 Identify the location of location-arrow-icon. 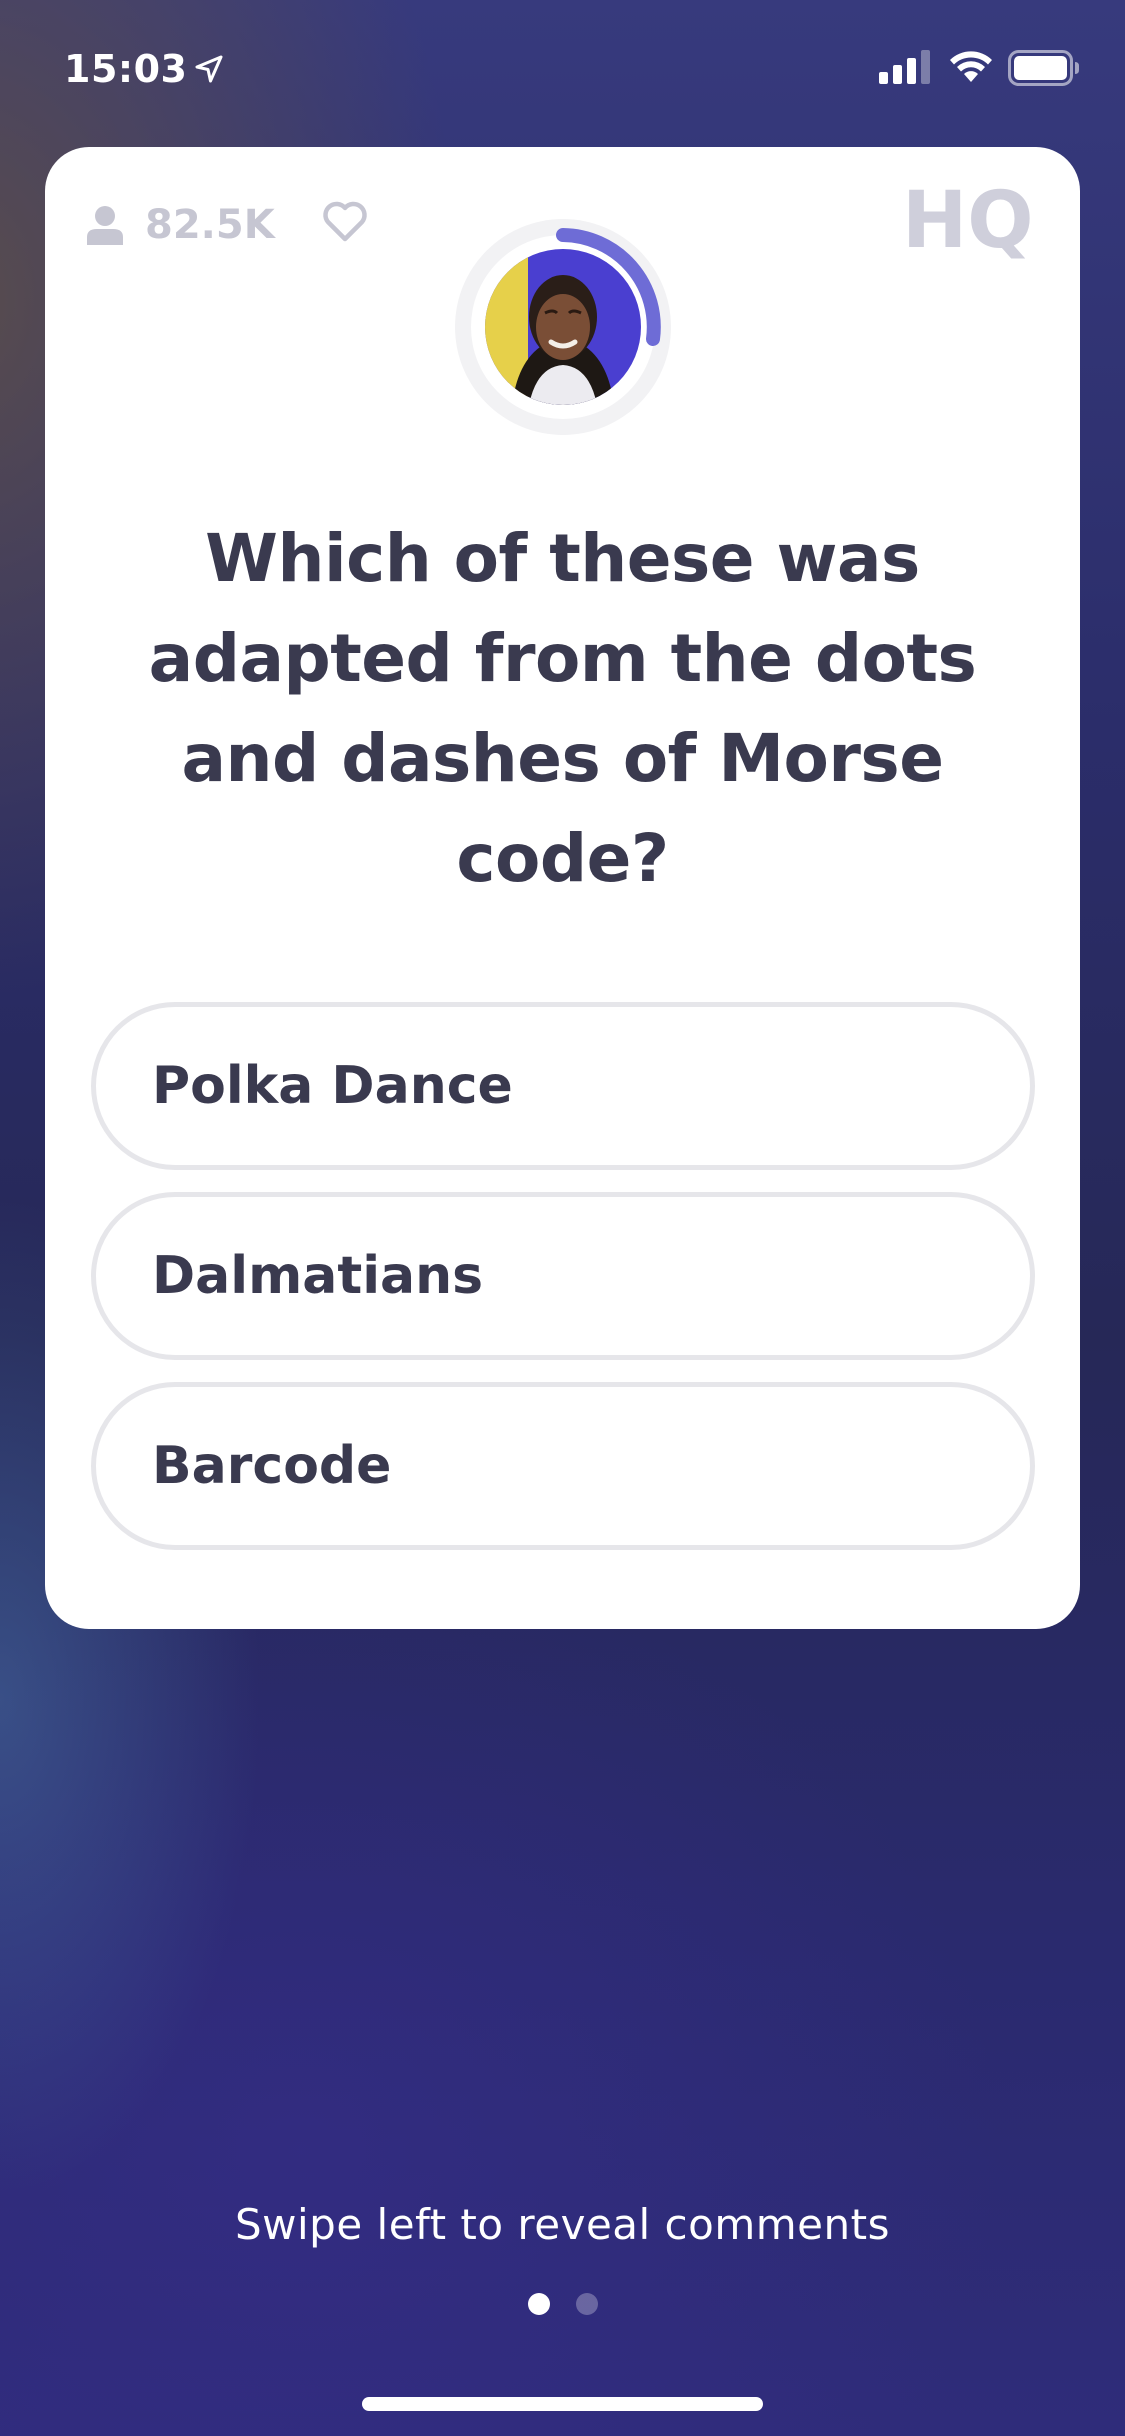
(209, 69).